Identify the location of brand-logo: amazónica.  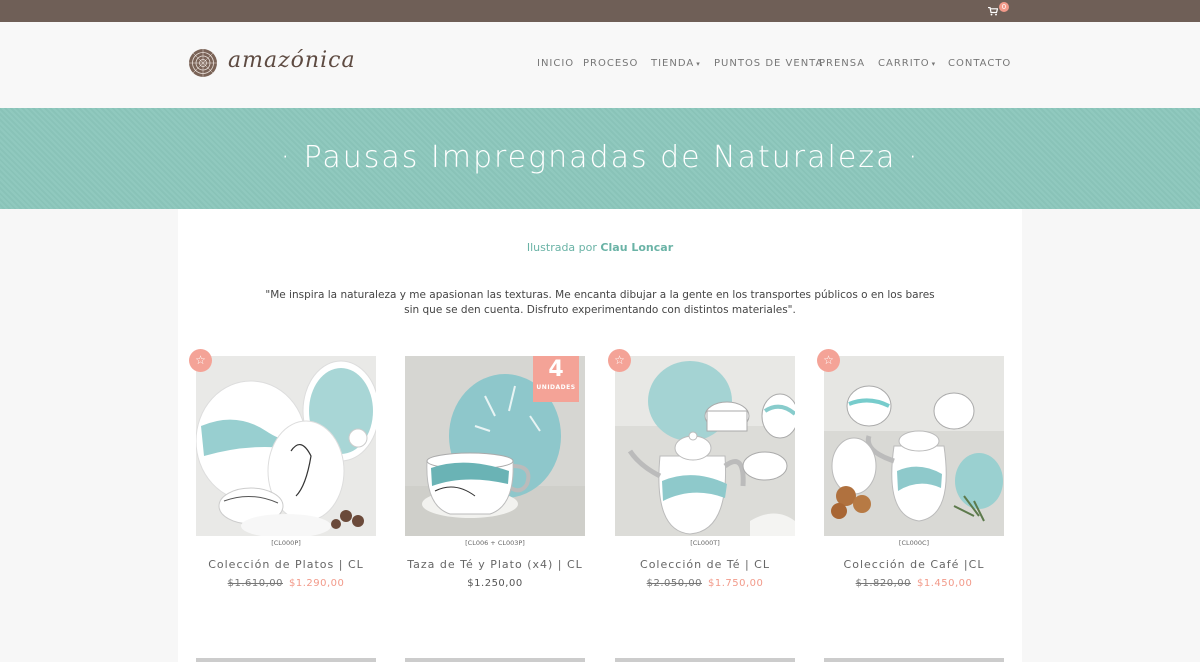
(271, 64).